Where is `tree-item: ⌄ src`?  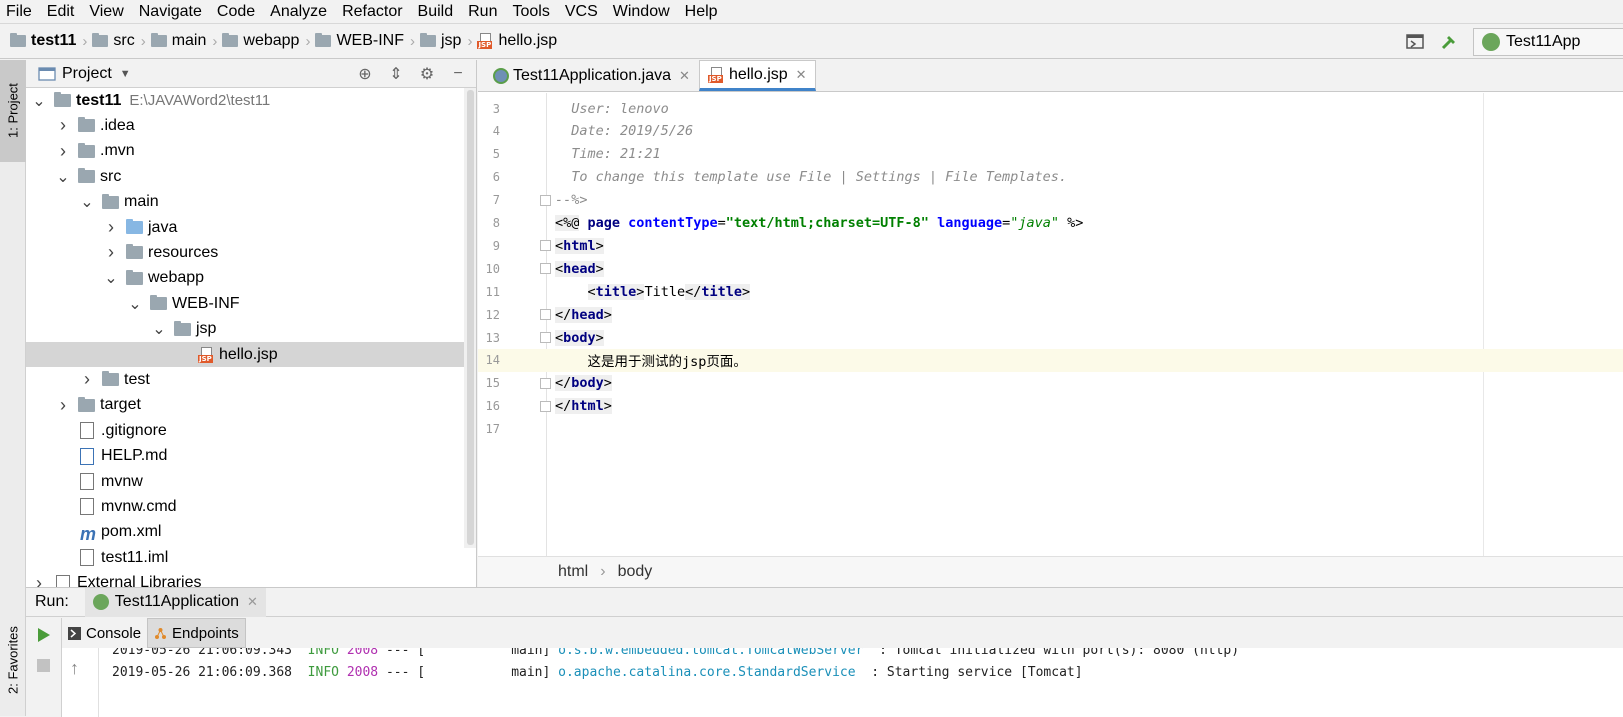 tree-item: ⌄ src is located at coordinates (251, 176).